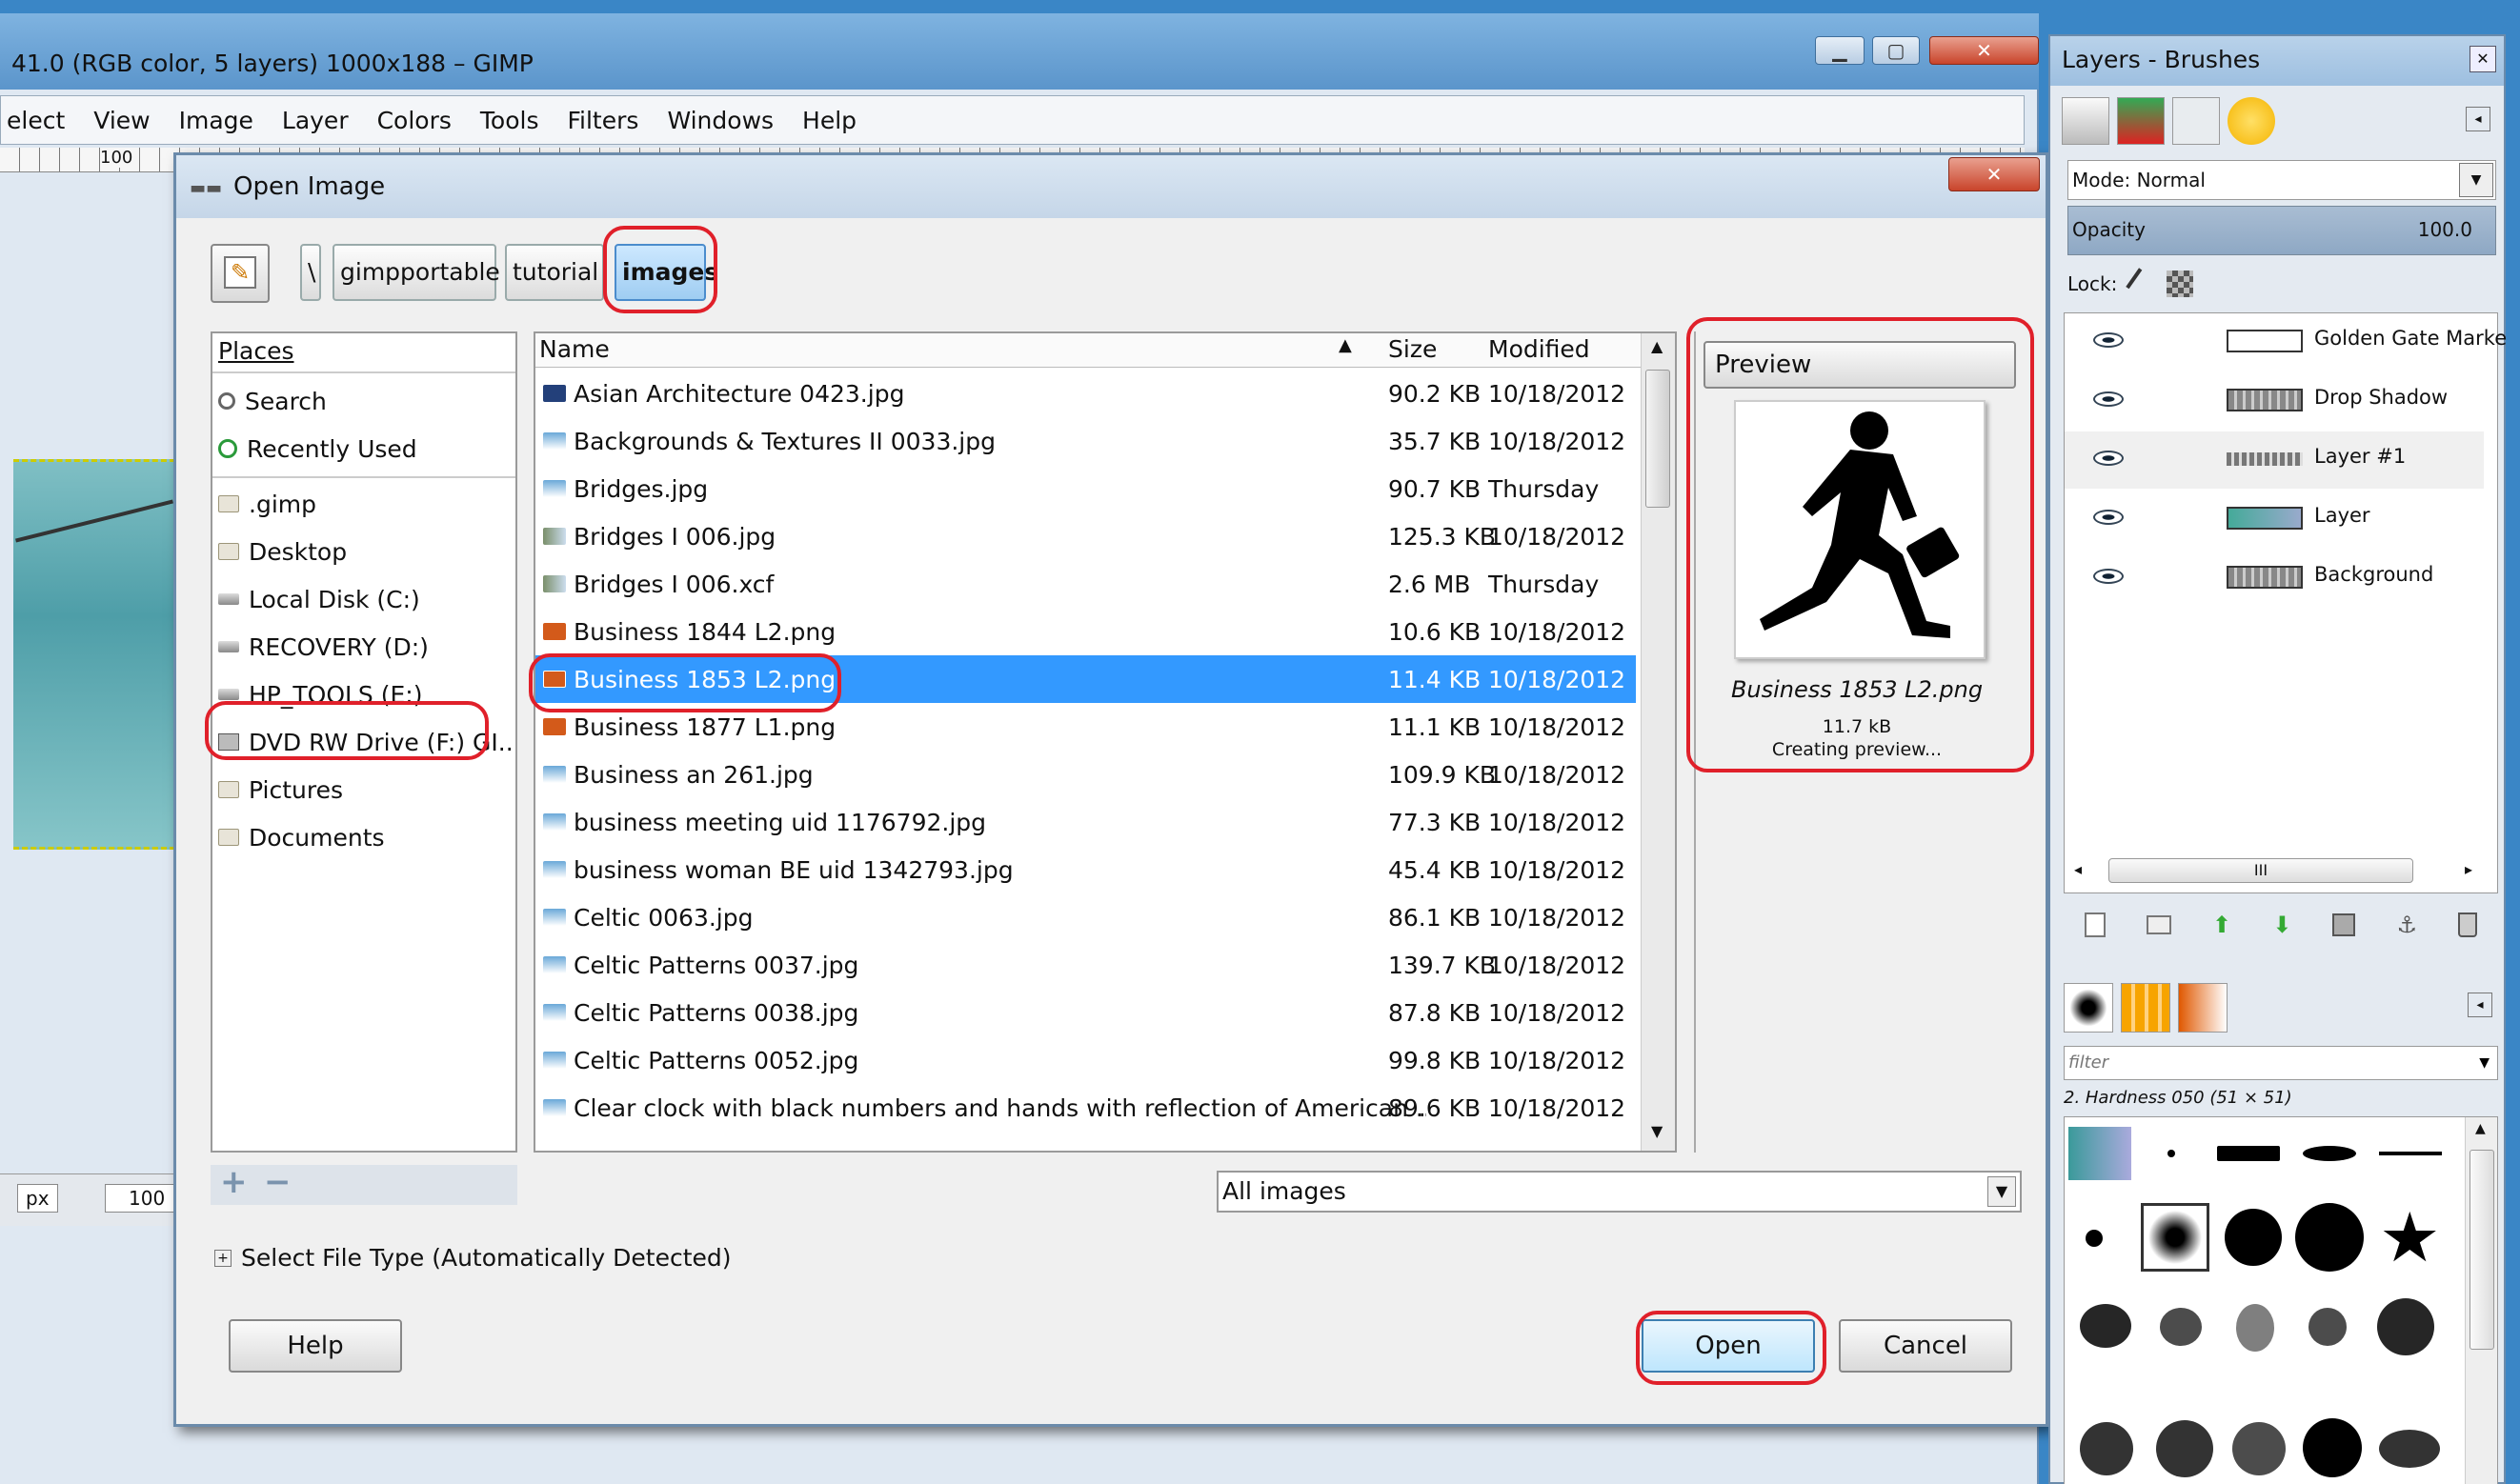  I want to click on file-row: Celtic 0063.jpg 86.1 KB 10/18/2012, so click(1085, 917).